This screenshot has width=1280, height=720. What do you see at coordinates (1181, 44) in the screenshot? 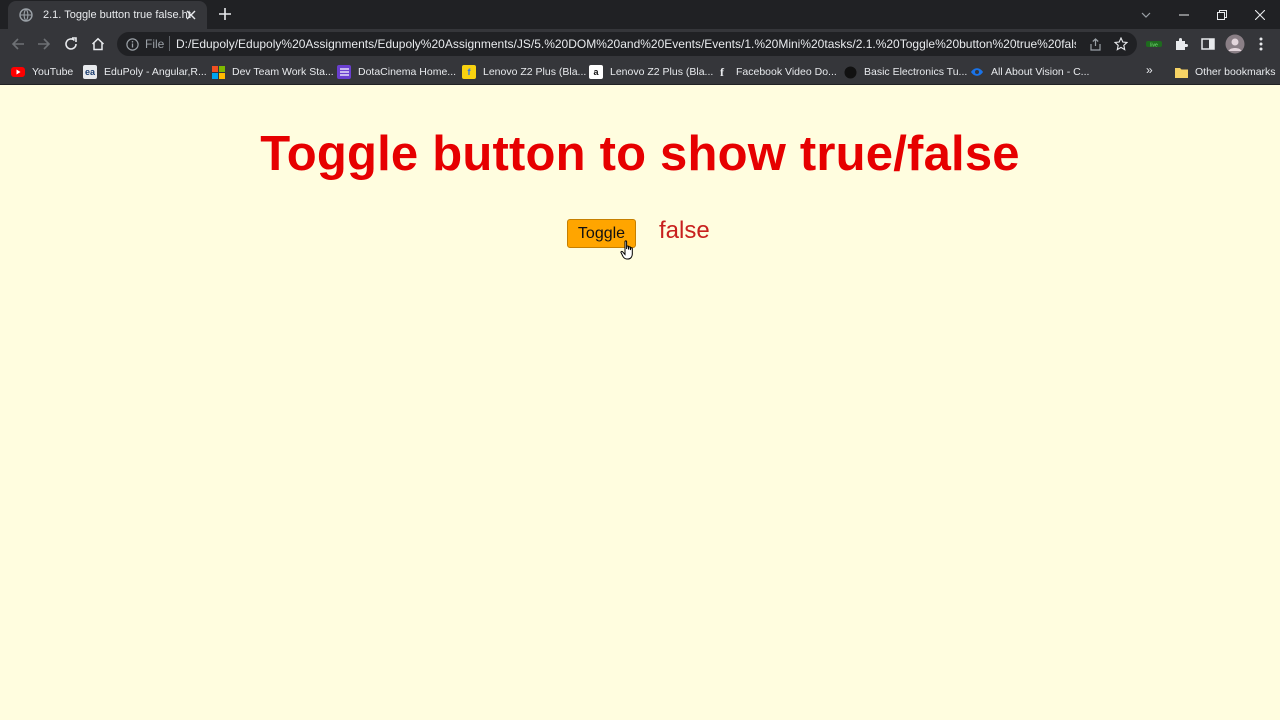
I see `extensions-puzzle-icon` at bounding box center [1181, 44].